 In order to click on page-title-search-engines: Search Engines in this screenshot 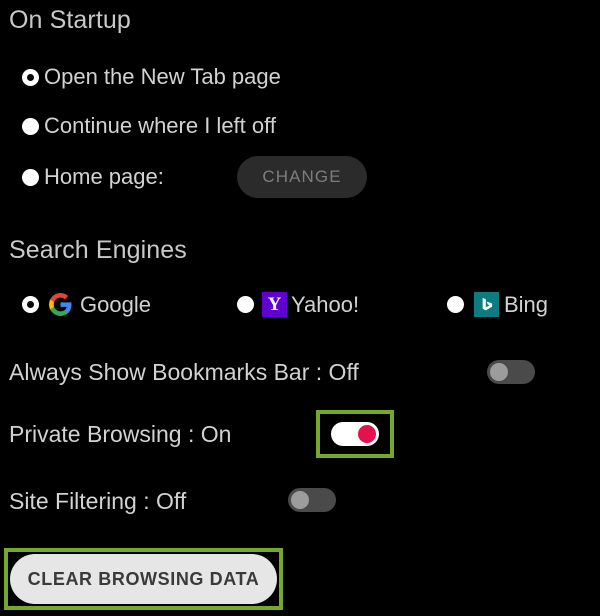, I will do `click(98, 250)`.